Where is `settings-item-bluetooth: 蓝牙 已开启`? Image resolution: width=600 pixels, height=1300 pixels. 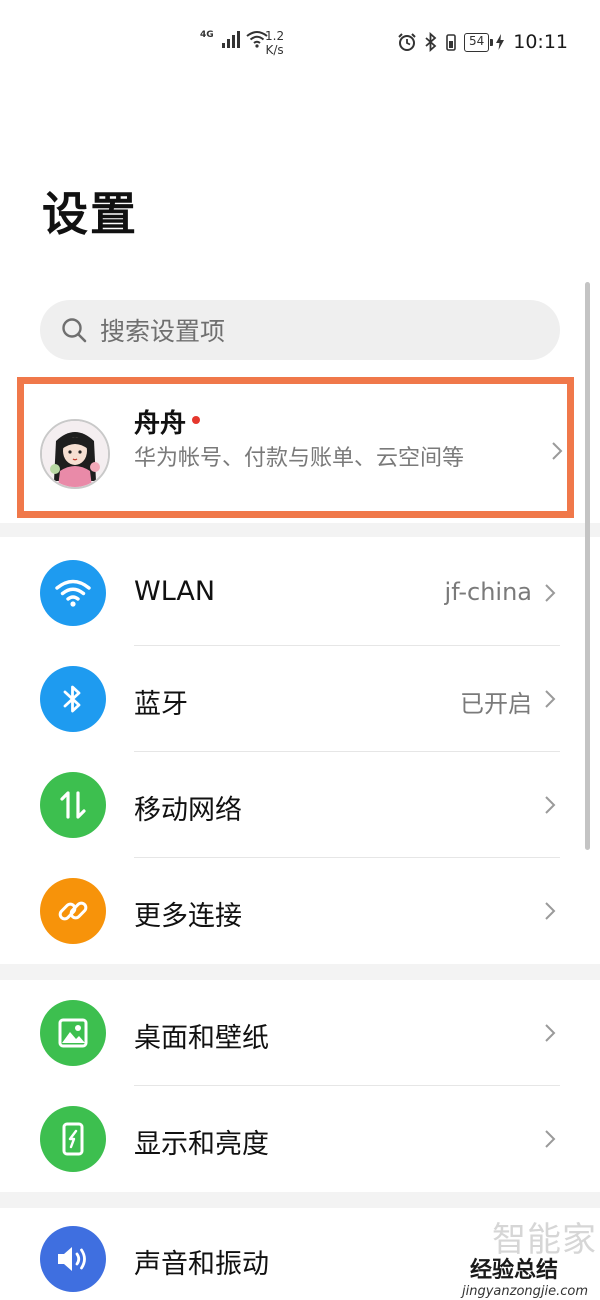
settings-item-bluetooth: 蓝牙 已开启 is located at coordinates (300, 699).